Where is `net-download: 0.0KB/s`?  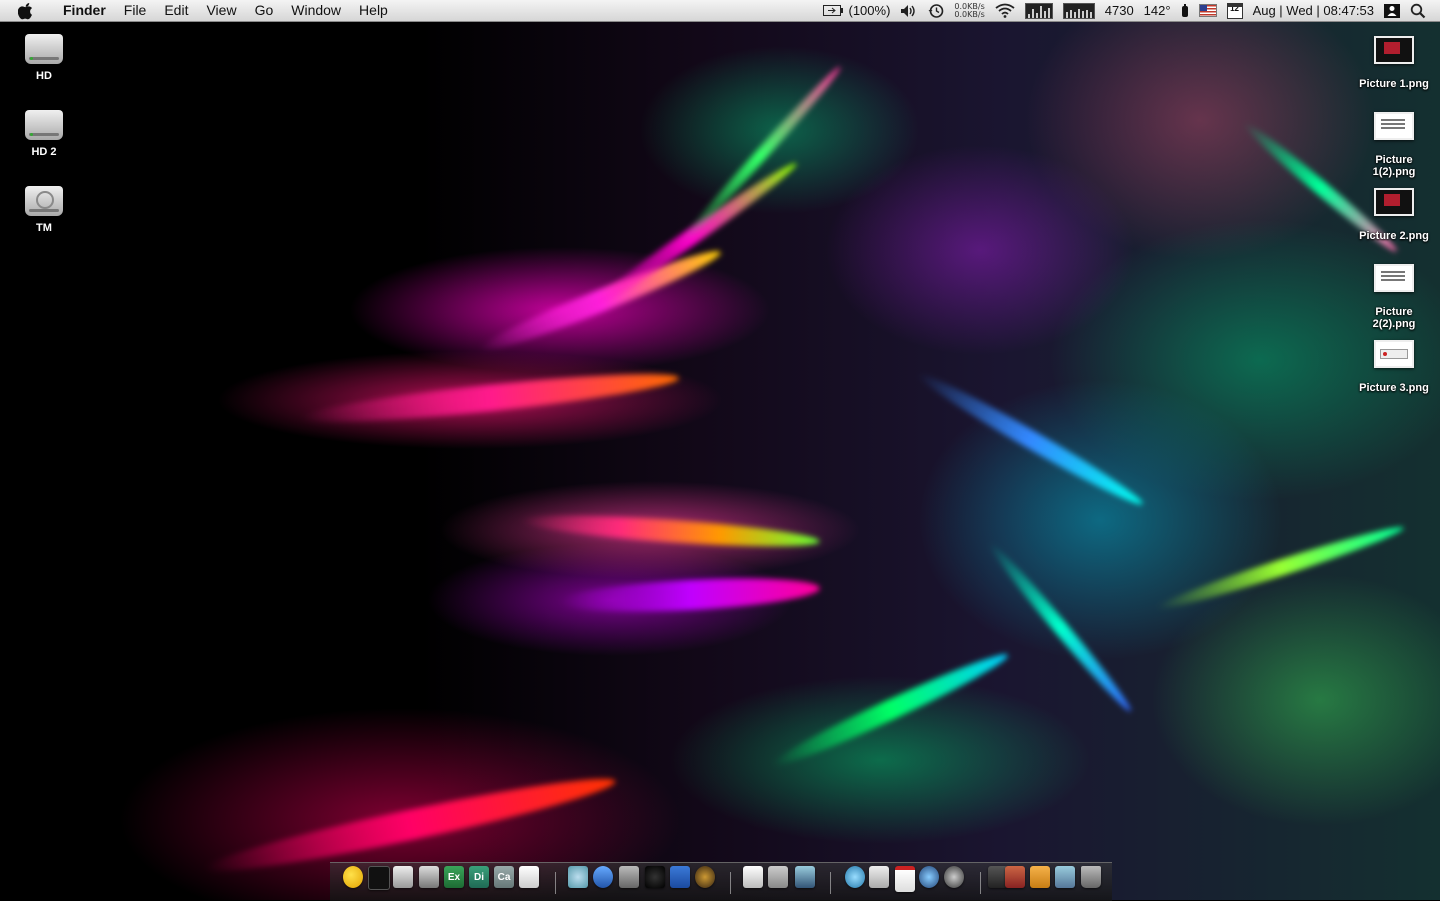
net-download: 0.0KB/s is located at coordinates (969, 14).